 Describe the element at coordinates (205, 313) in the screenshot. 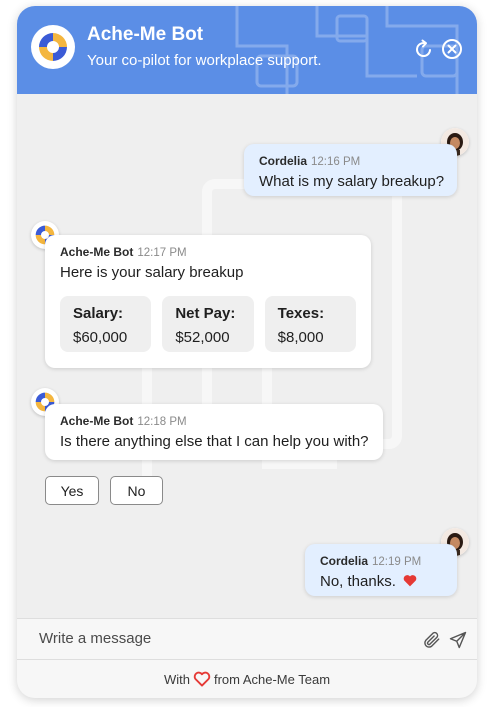

I see `card-label: Net Pay:` at that location.